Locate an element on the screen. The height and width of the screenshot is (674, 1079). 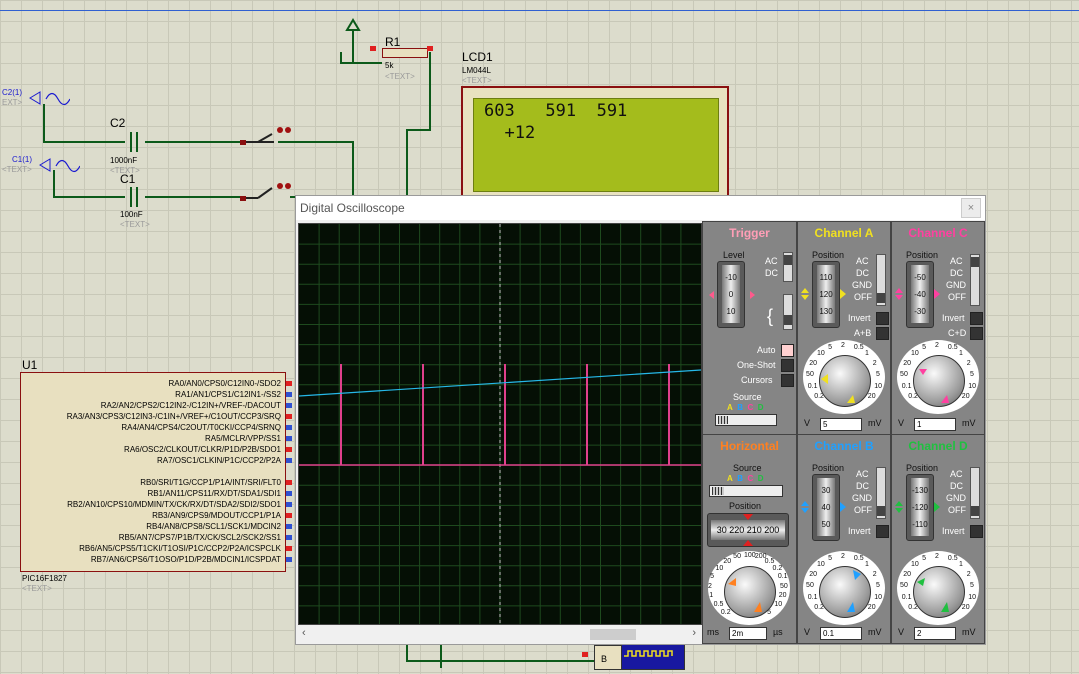
channel-a-aplusb: A+B is located at coordinates (863, 333).